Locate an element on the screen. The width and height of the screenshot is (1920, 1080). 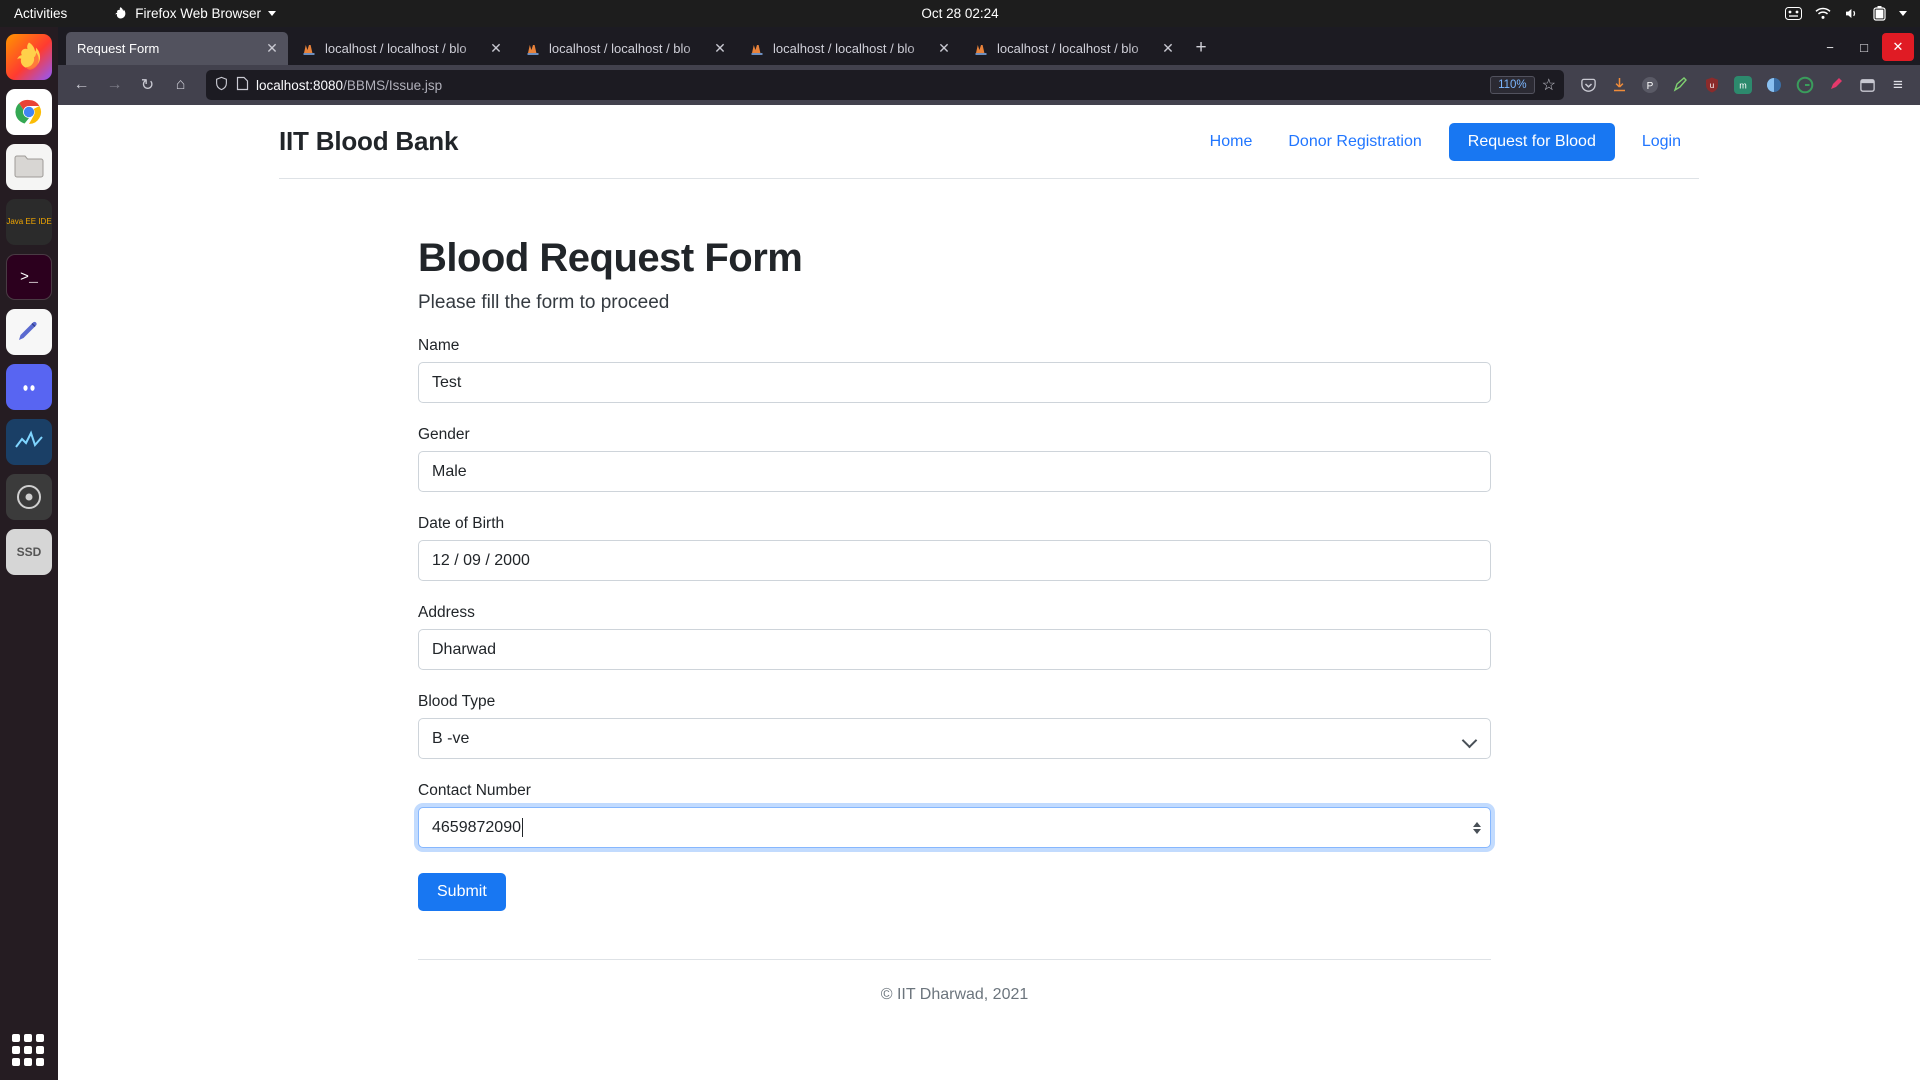
system-clock: Oct 28 02:24 is located at coordinates (959, 13).